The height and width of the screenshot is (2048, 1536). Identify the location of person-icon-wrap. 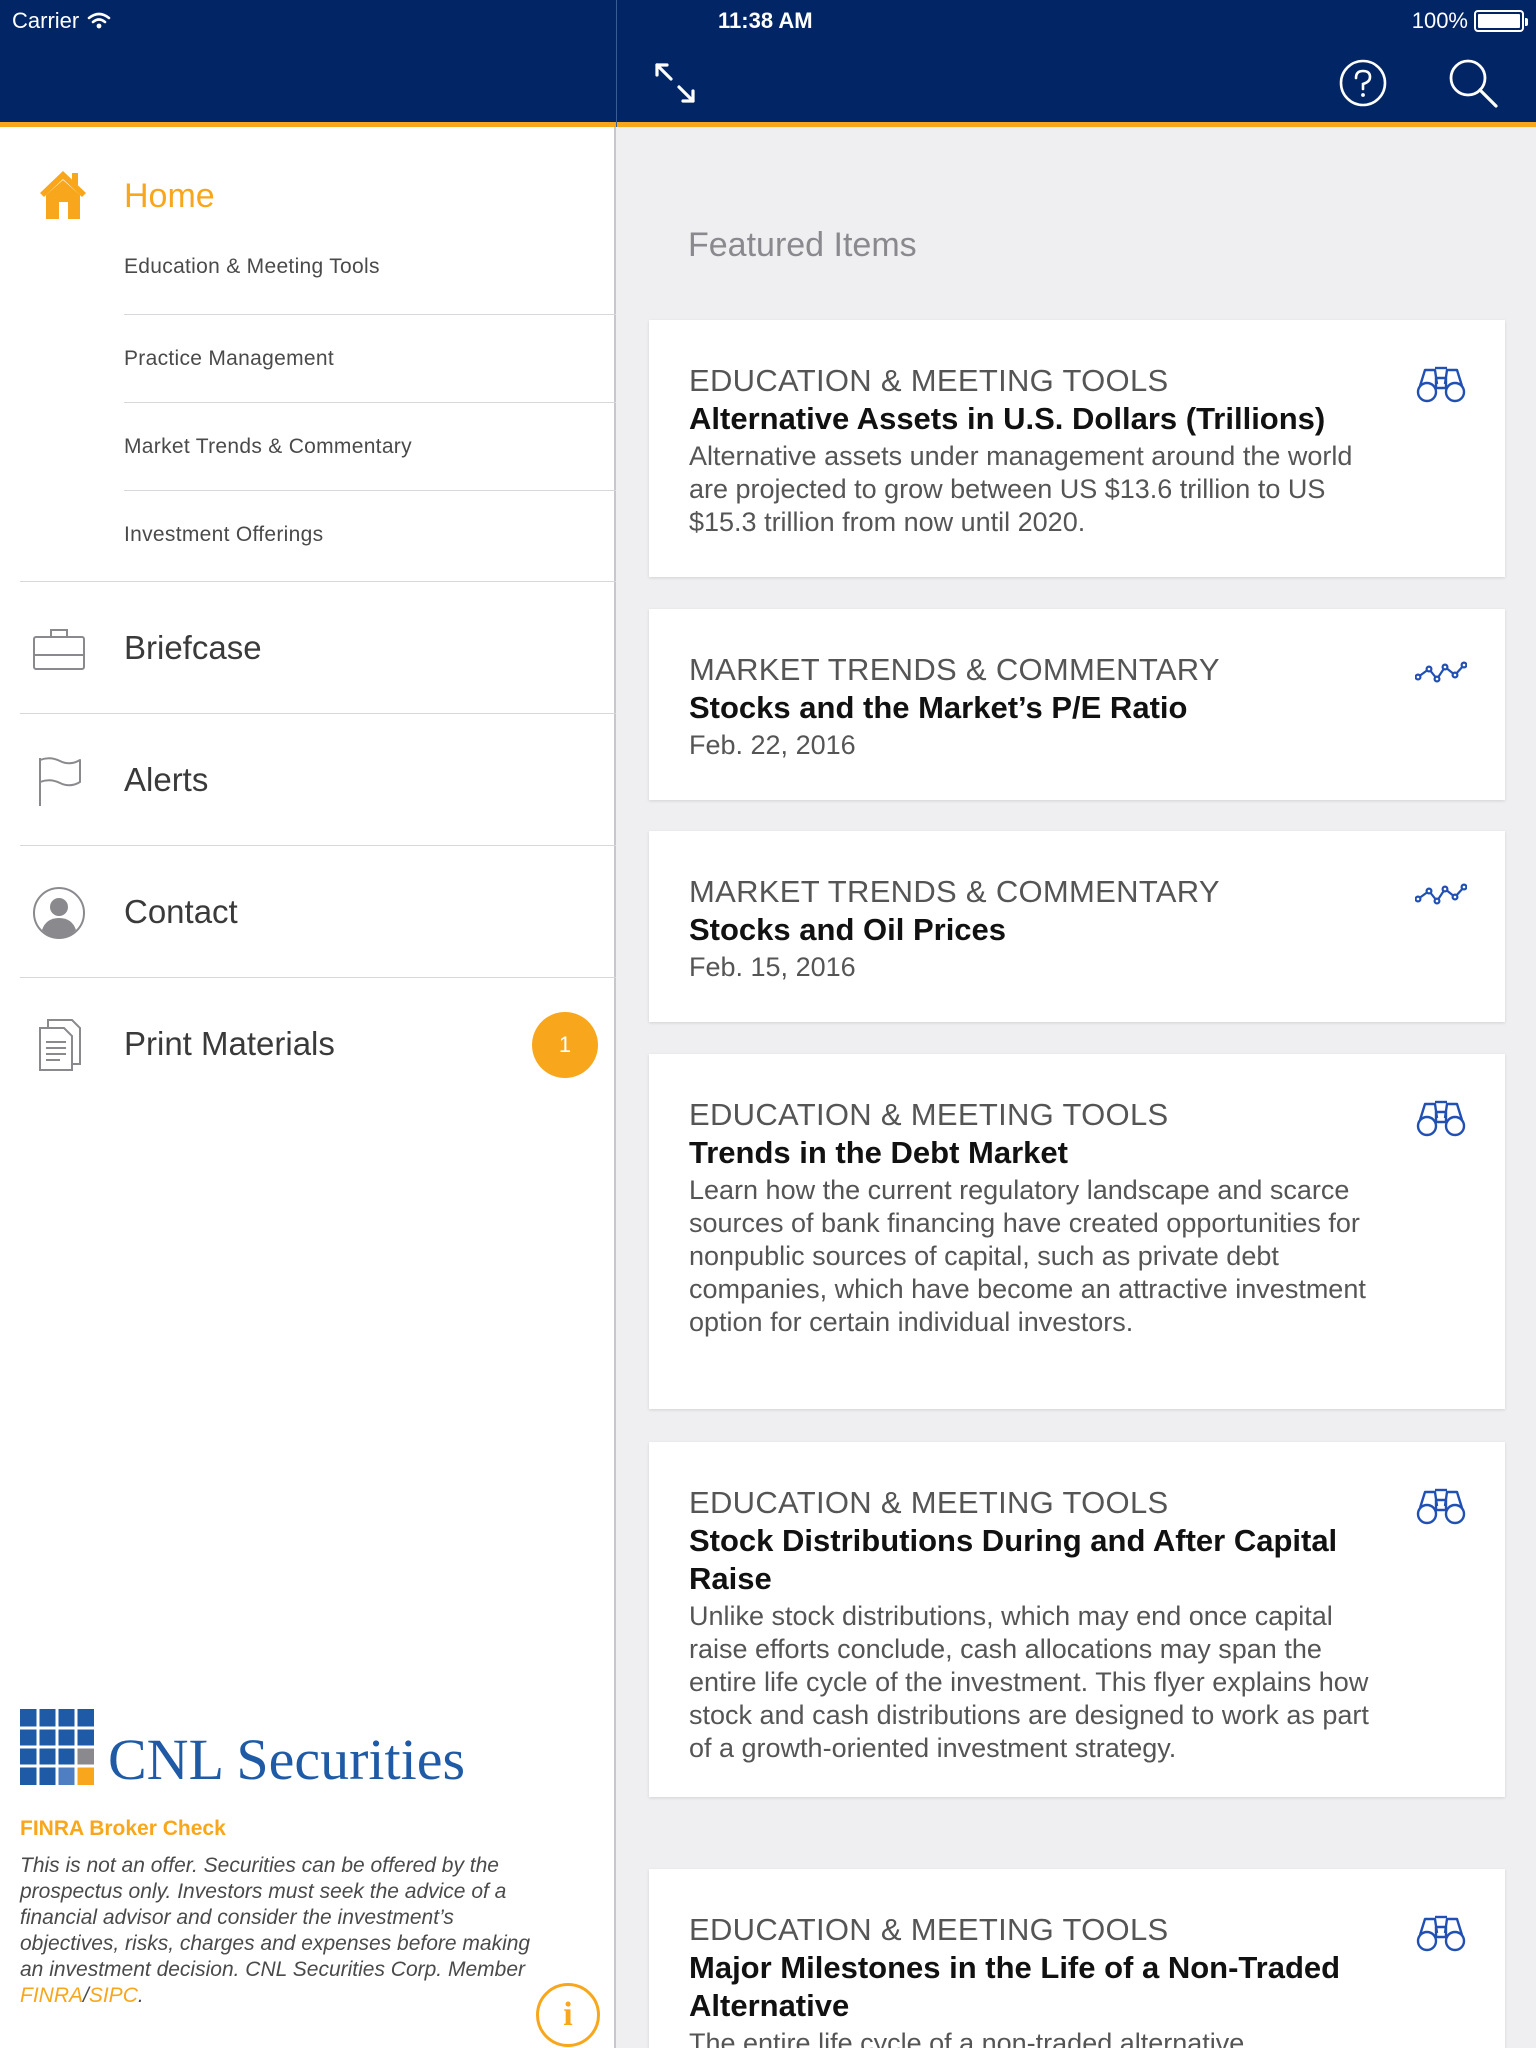
(59, 913).